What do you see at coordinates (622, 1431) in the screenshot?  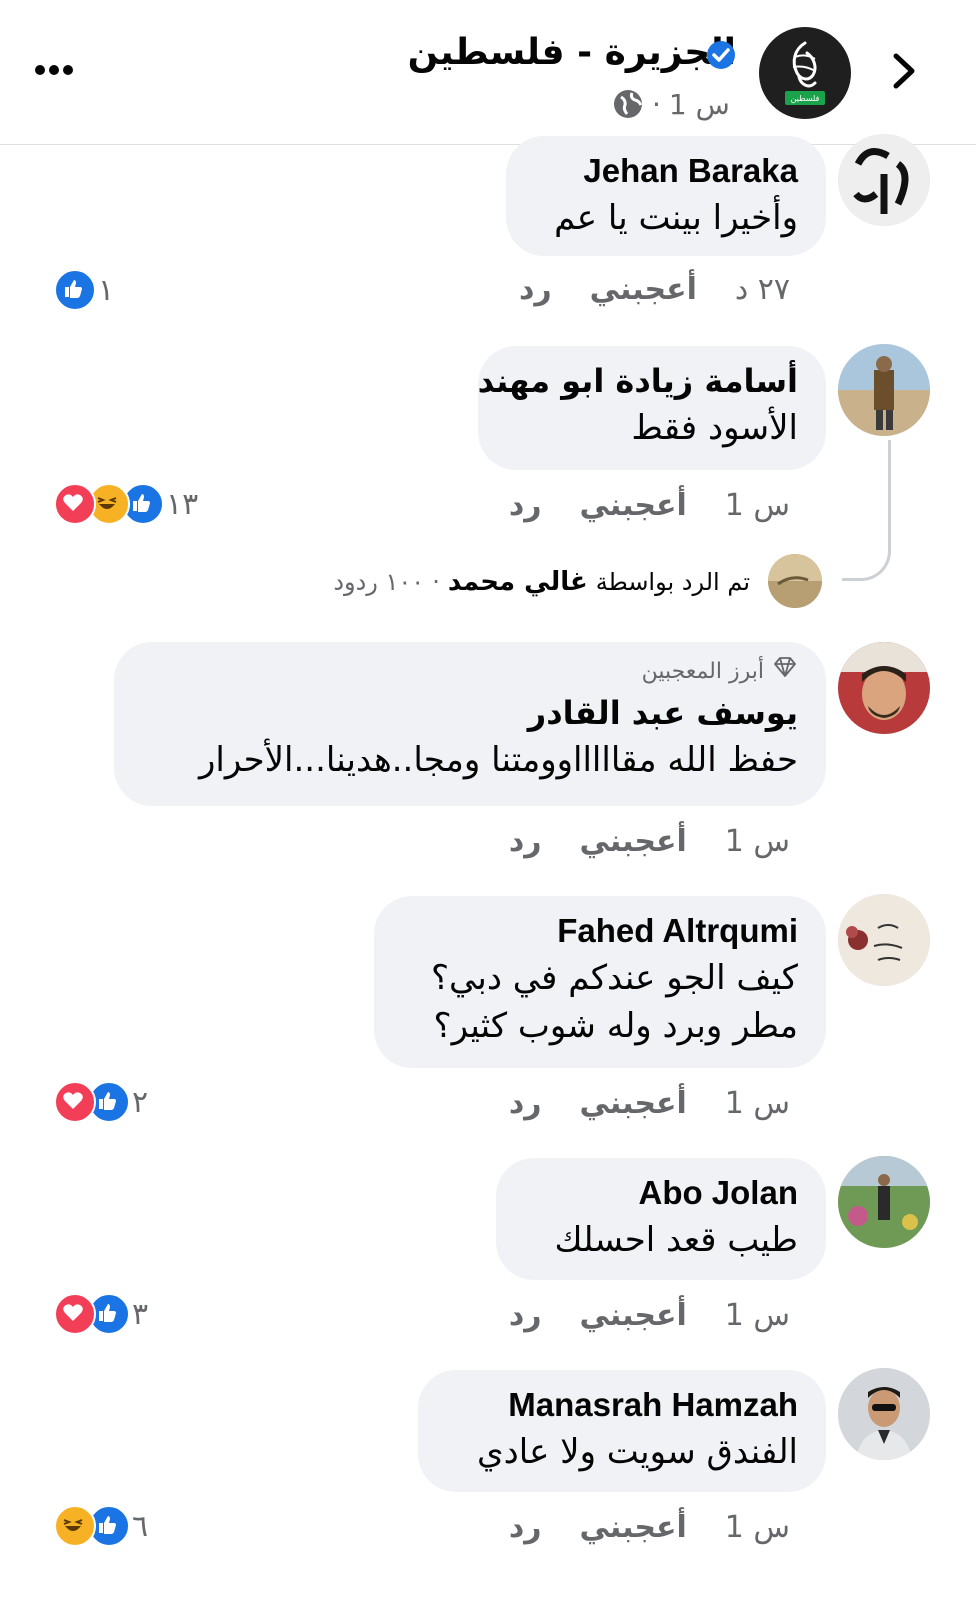 I see `comment-bubble: Manasrah Hamzah الفندق سويت ولا عادي` at bounding box center [622, 1431].